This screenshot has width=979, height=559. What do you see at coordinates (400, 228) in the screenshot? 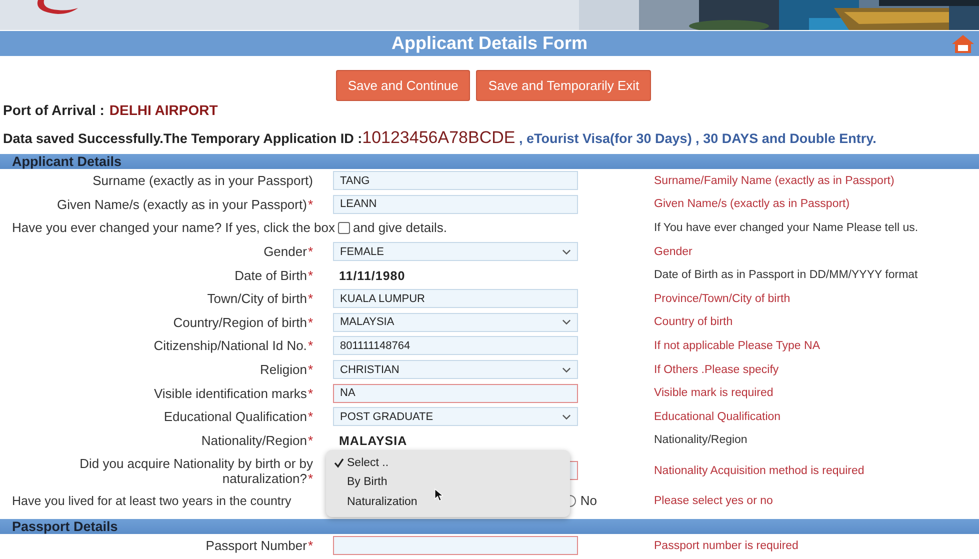
I see `field-label: and give details.` at bounding box center [400, 228].